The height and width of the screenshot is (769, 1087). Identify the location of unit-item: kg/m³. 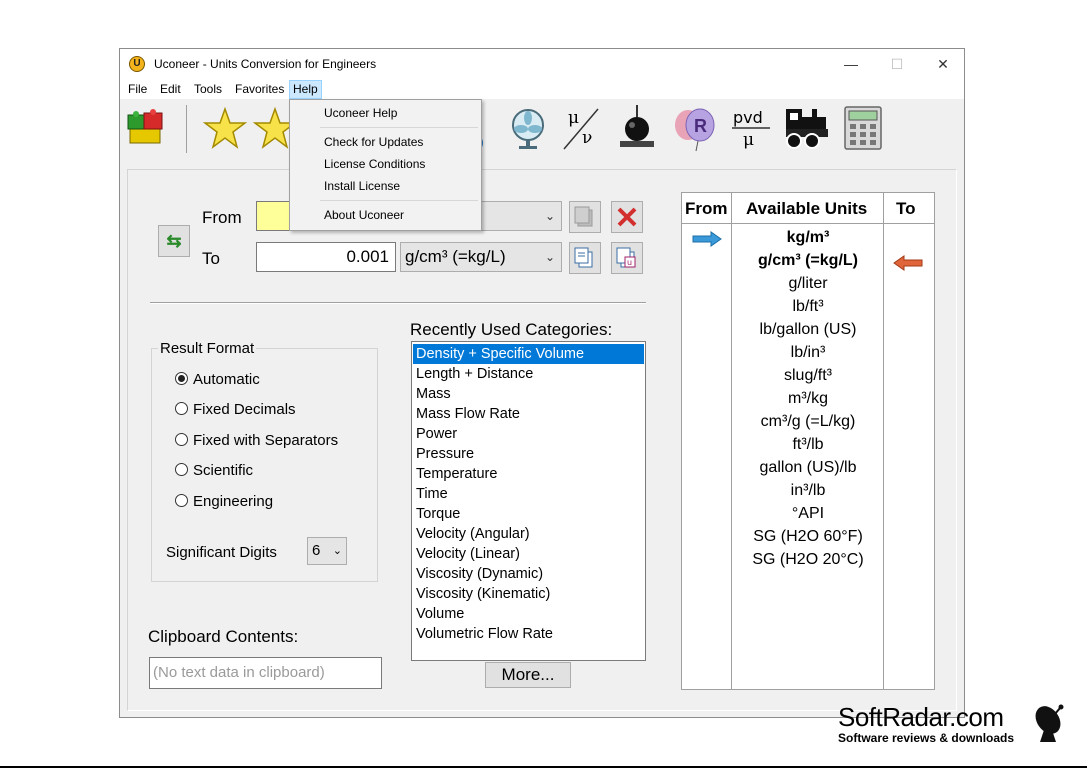
(808, 238).